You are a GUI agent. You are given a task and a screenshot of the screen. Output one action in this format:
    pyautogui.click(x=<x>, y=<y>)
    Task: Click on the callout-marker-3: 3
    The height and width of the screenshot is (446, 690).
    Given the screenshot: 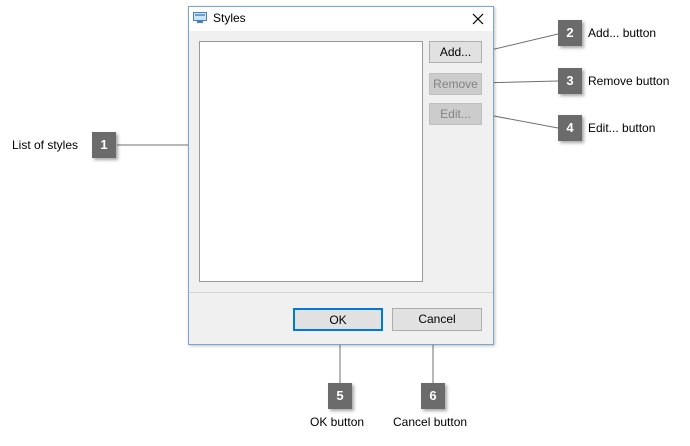 What is the action you would take?
    pyautogui.click(x=570, y=81)
    